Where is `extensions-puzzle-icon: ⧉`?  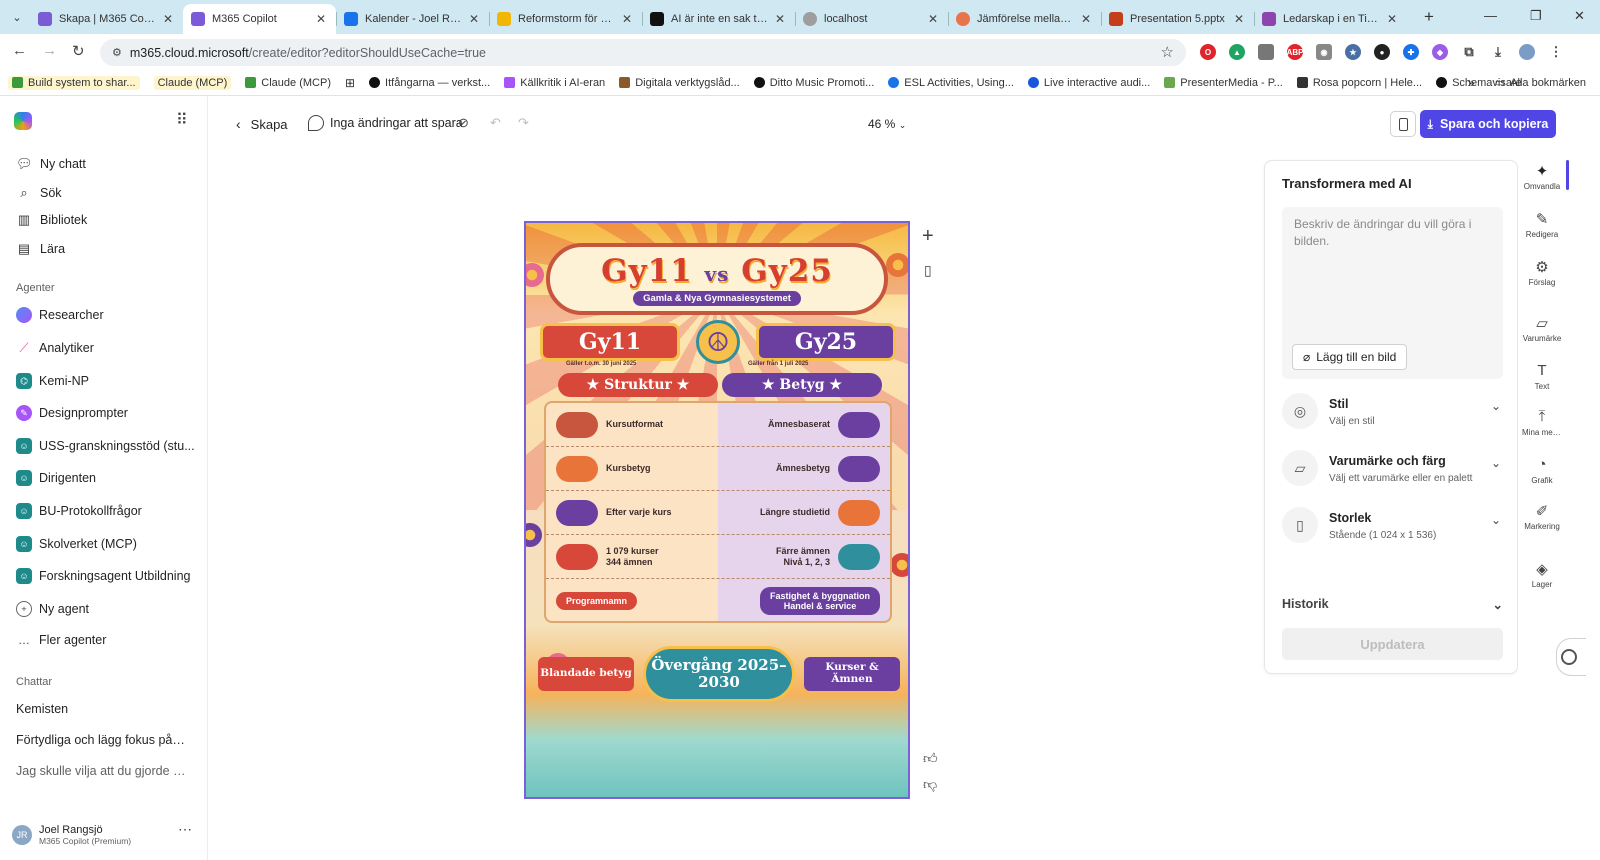 extensions-puzzle-icon: ⧉ is located at coordinates (1469, 52).